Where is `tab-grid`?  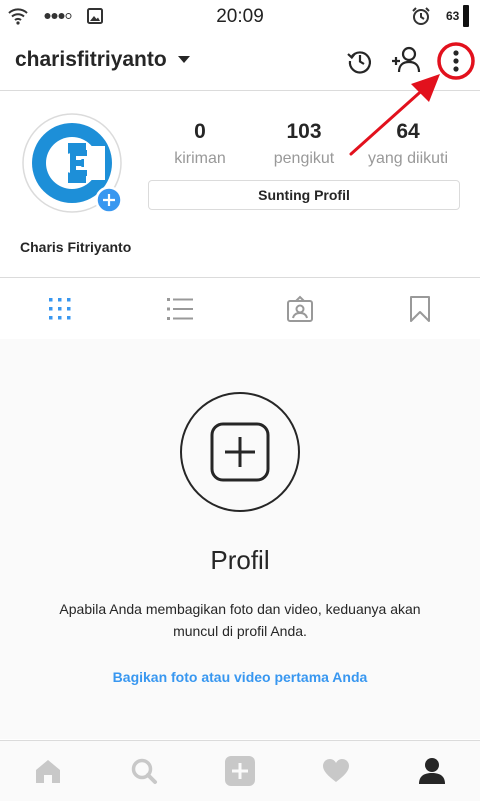
tab-grid is located at coordinates (60, 308).